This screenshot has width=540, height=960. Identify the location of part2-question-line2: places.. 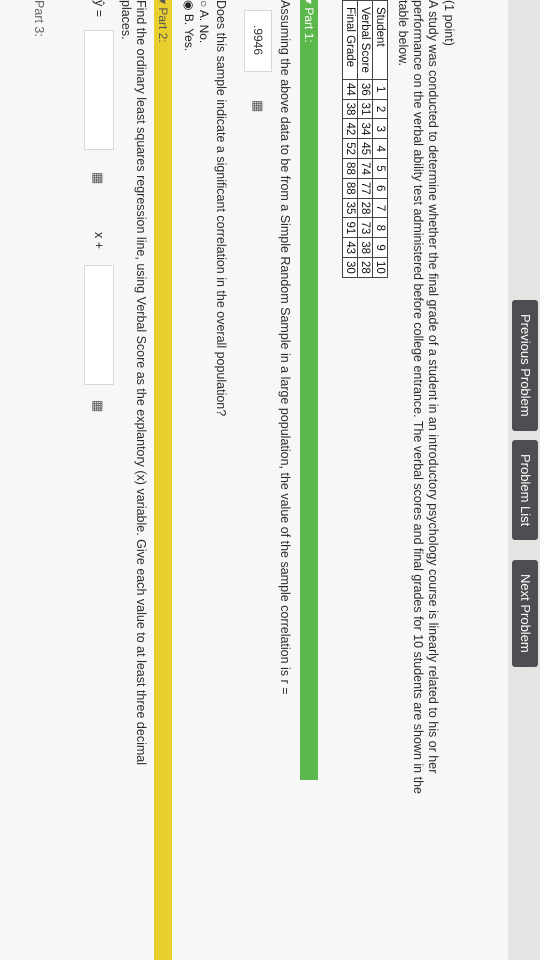
(126, 20).